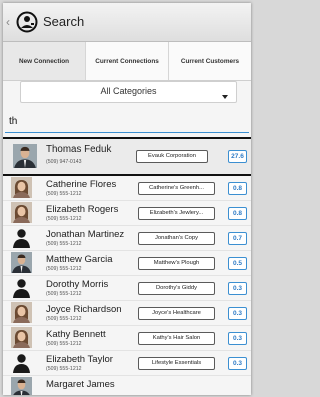  Describe the element at coordinates (44, 61) in the screenshot. I see `tab-new-connection: New Connection` at that location.